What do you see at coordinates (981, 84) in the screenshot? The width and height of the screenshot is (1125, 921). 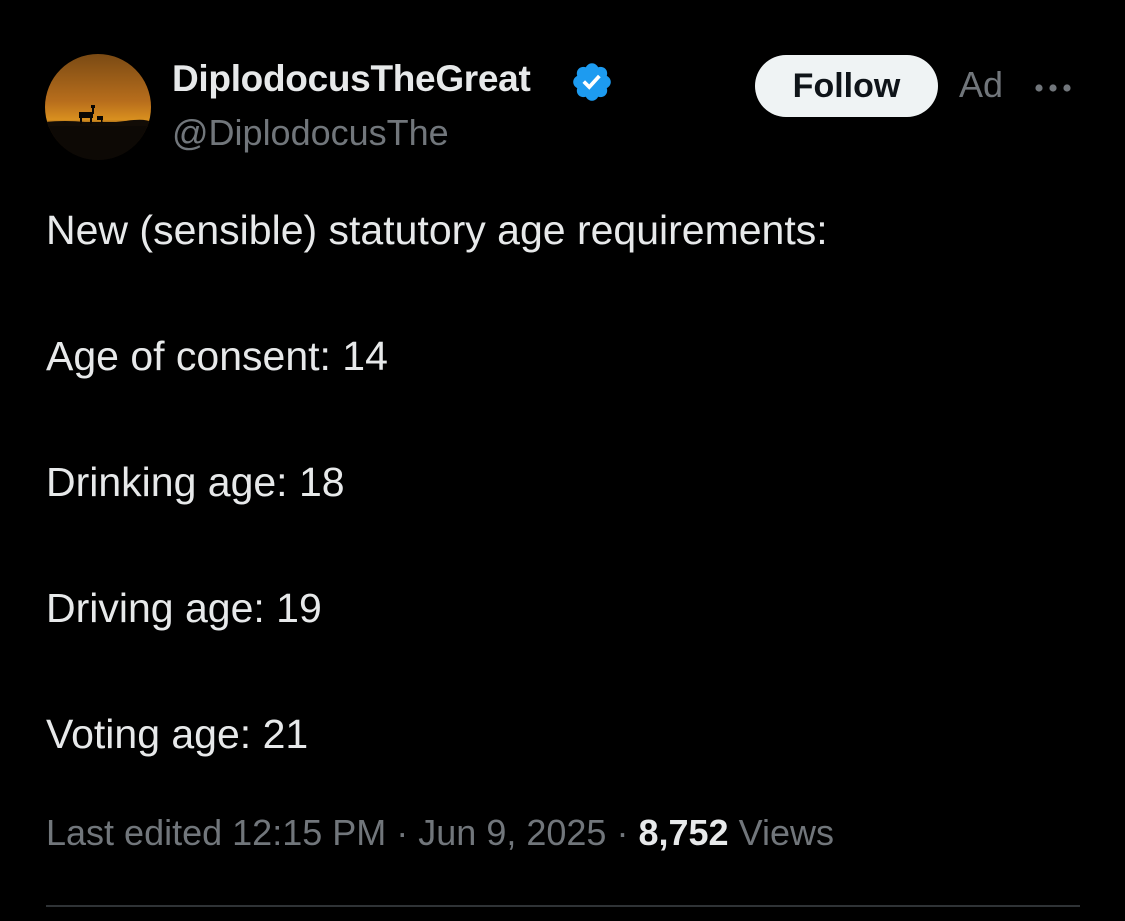 I see `ad-label: Ad` at bounding box center [981, 84].